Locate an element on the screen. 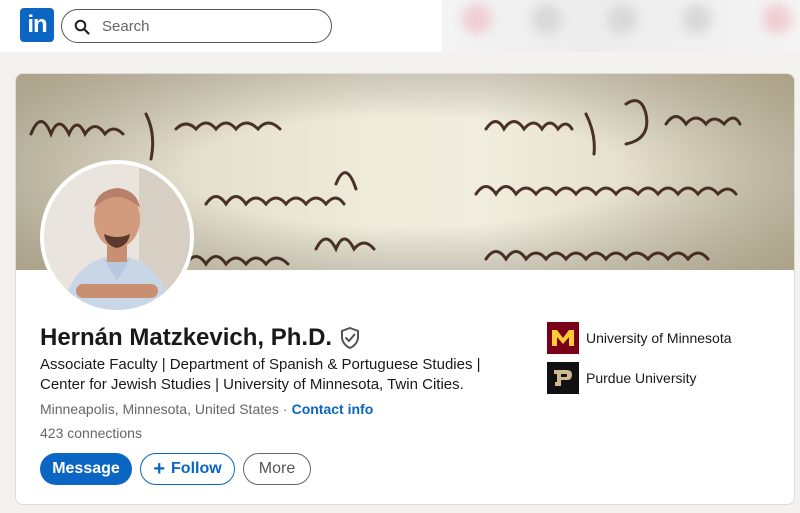 This screenshot has height=513, width=800. education-name: Purdue University is located at coordinates (641, 378).